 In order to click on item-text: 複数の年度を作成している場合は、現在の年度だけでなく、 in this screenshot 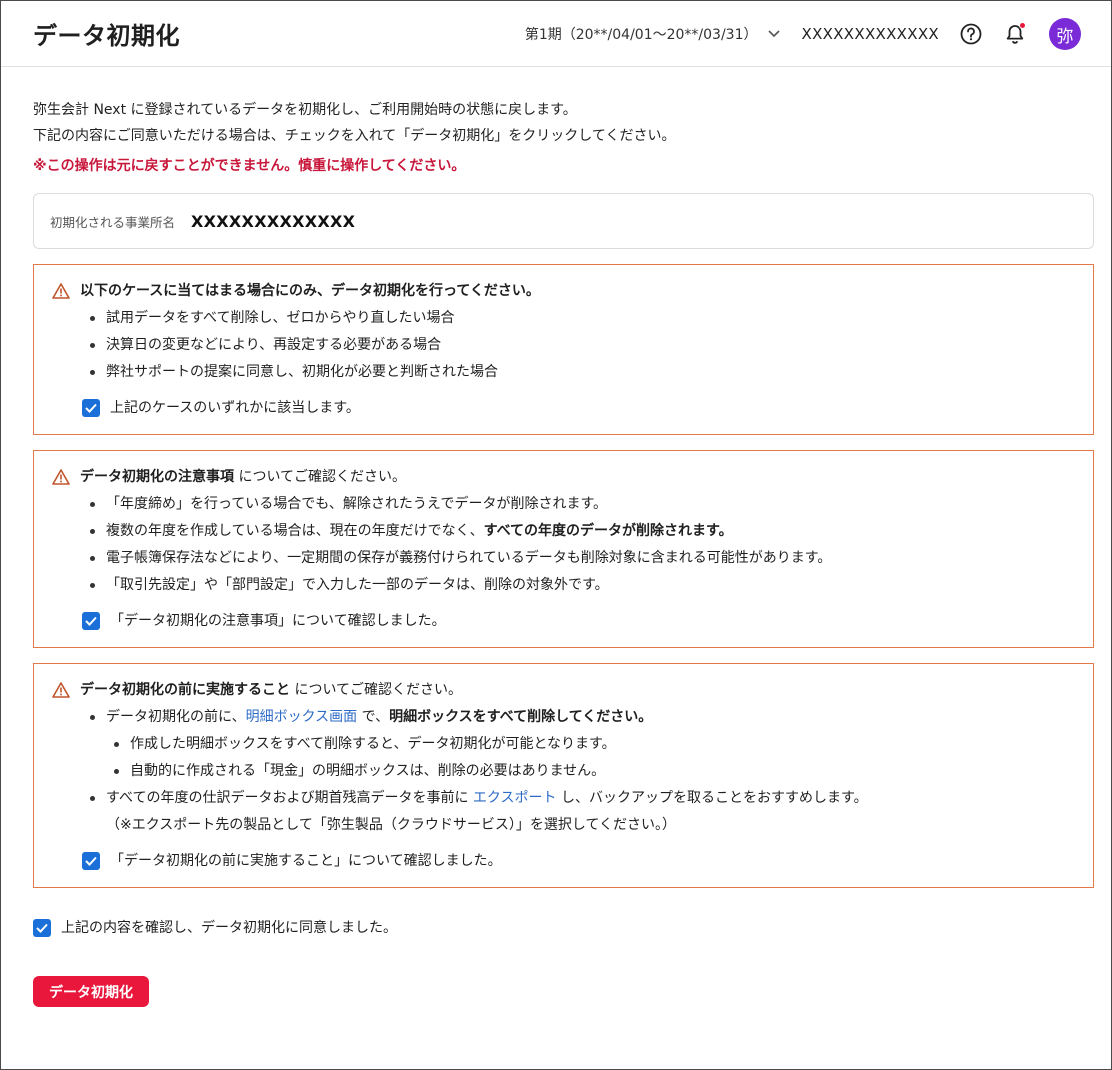, I will do `click(295, 531)`.